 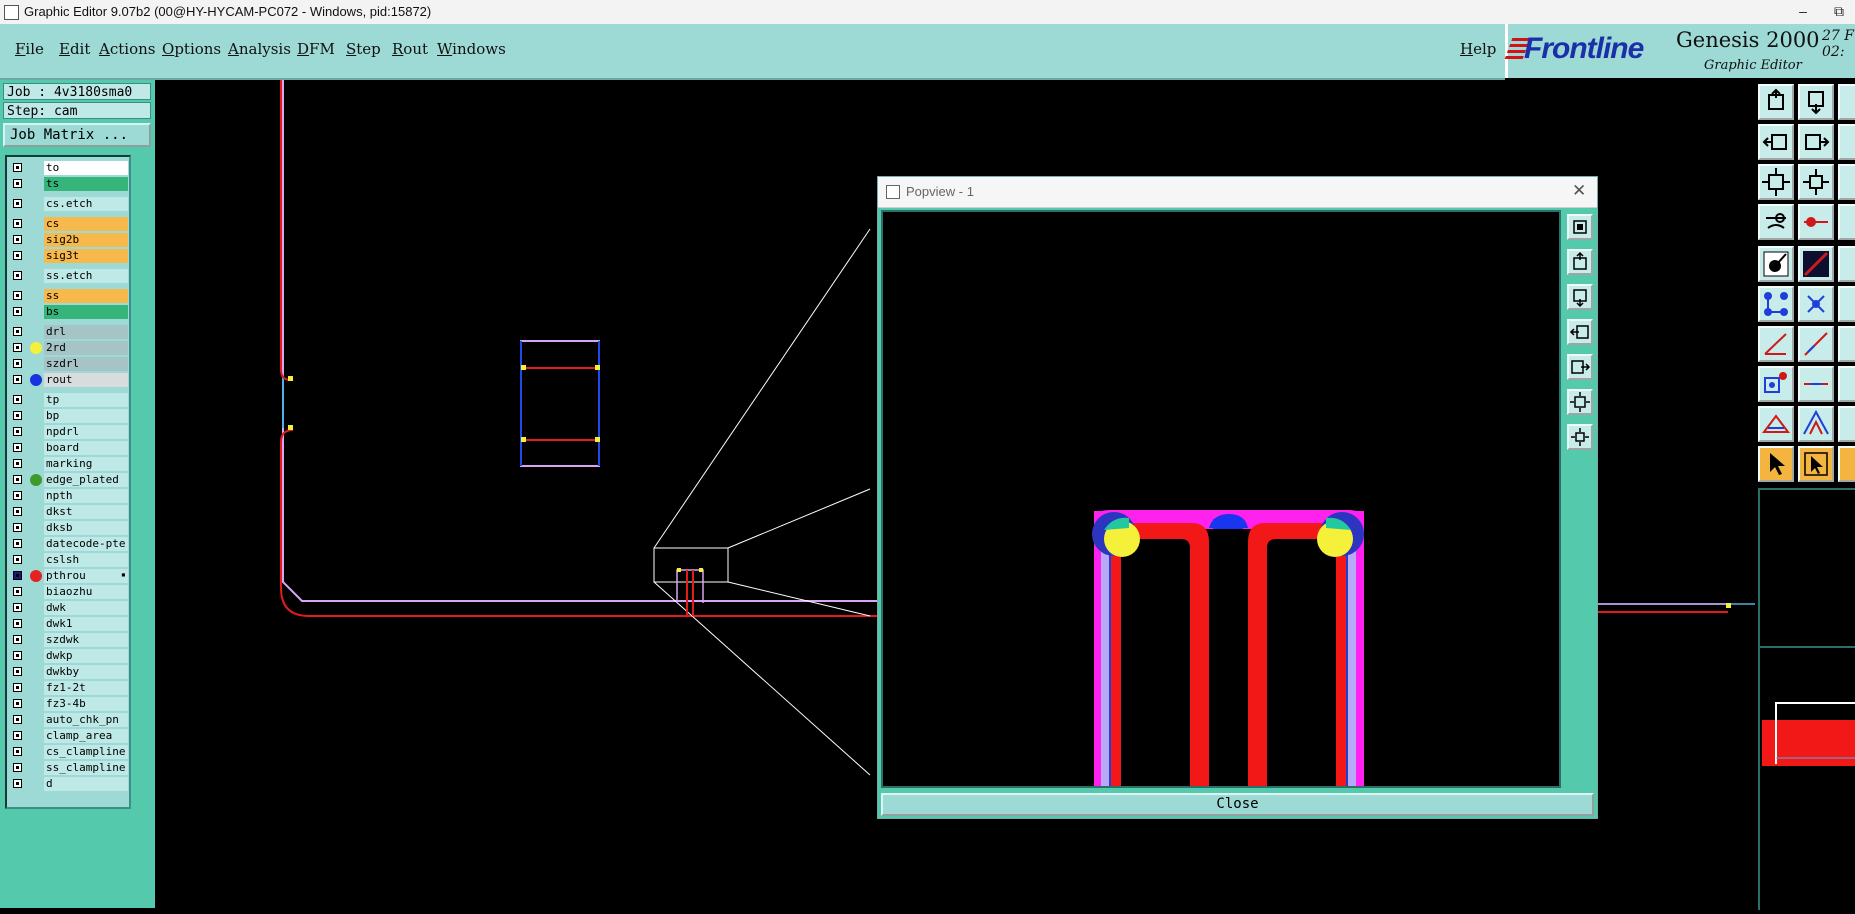 I want to click on layer-row: dwk1, so click(x=69, y=624).